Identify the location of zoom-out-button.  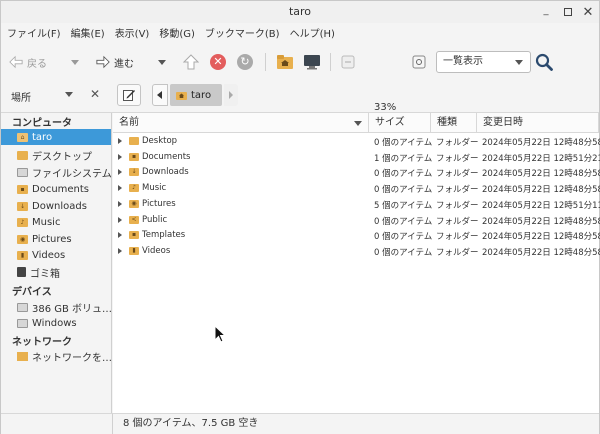
(348, 62).